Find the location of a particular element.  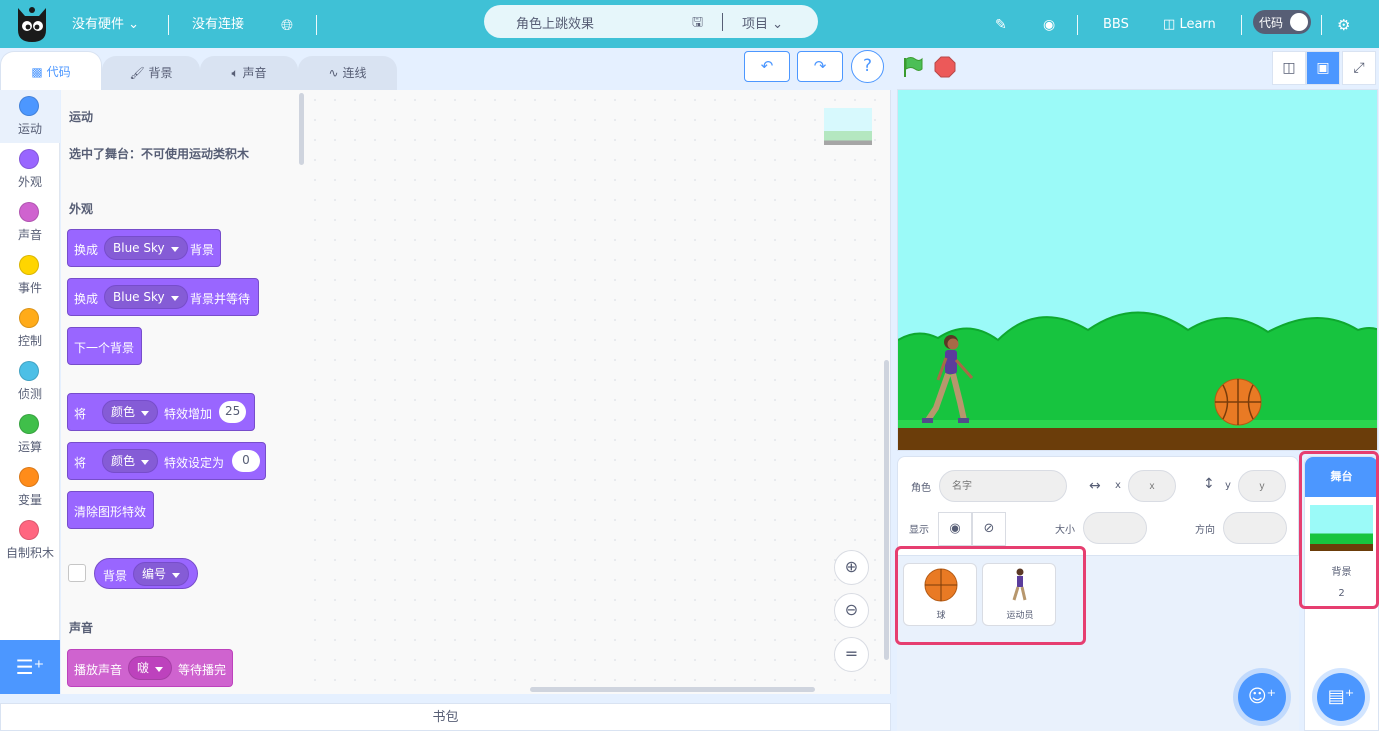

block-switch-backdrop: 换成 Blue Sky 背景 is located at coordinates (144, 248).